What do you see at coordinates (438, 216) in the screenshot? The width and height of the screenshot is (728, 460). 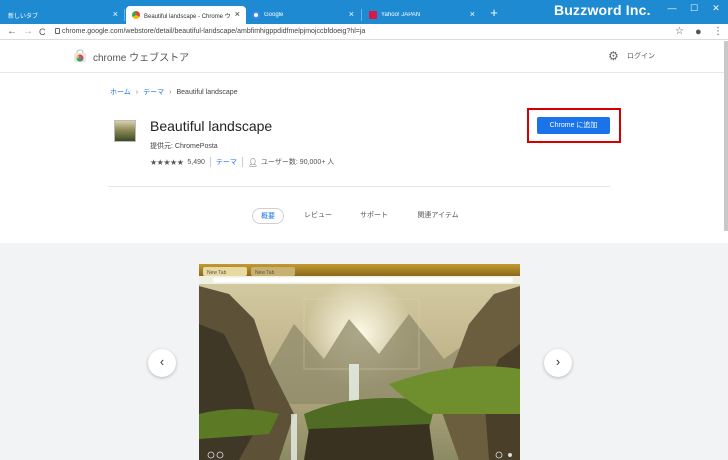 I see `tab-related: 関連アイテム` at bounding box center [438, 216].